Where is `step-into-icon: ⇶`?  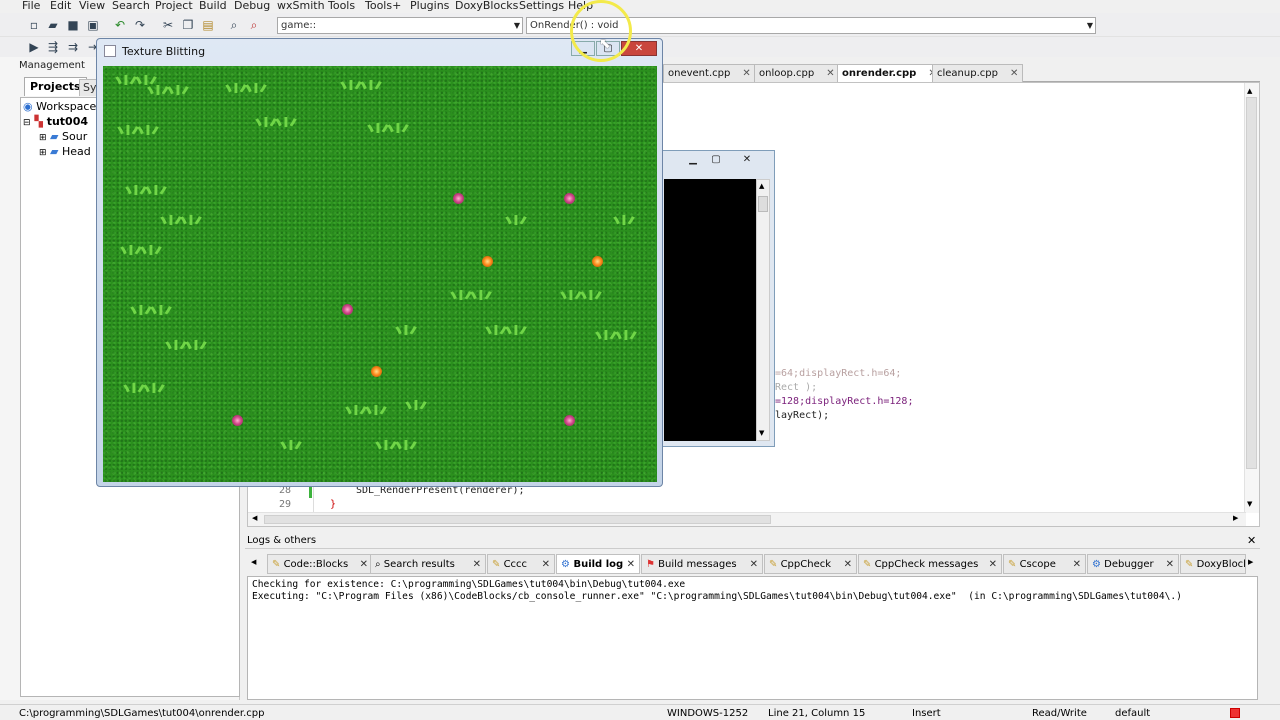
step-into-icon: ⇶ is located at coordinates (53, 47).